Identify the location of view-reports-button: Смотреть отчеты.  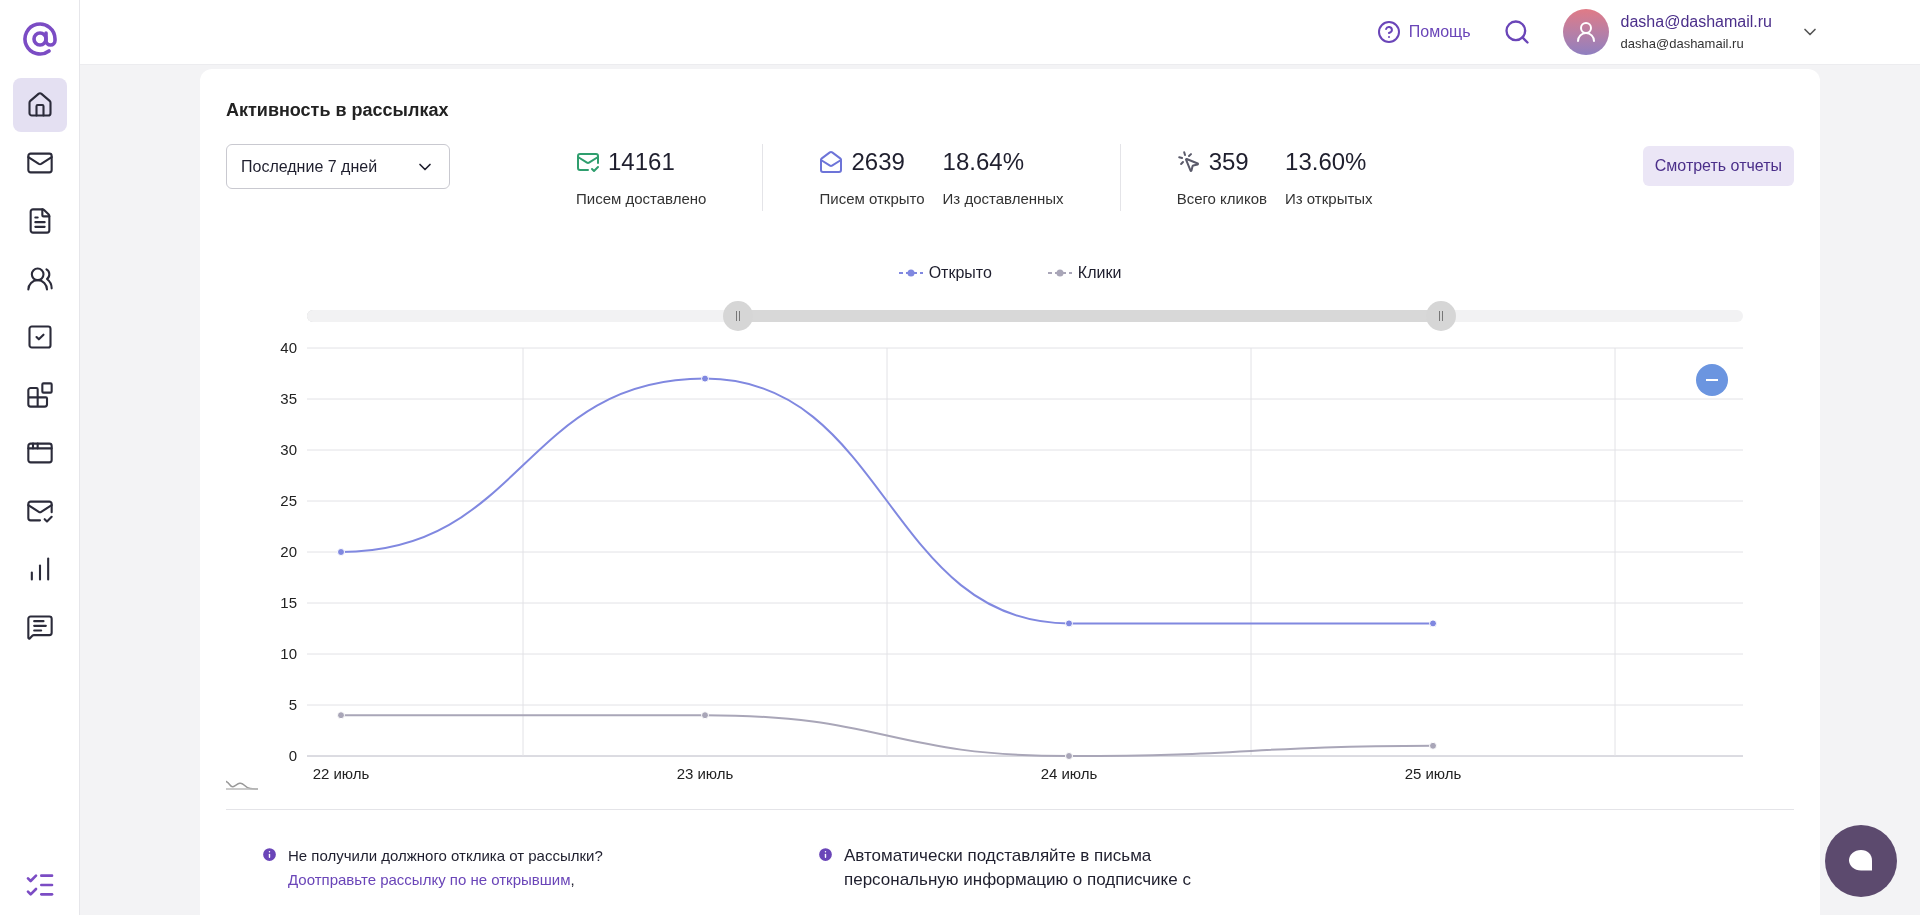
(1718, 166).